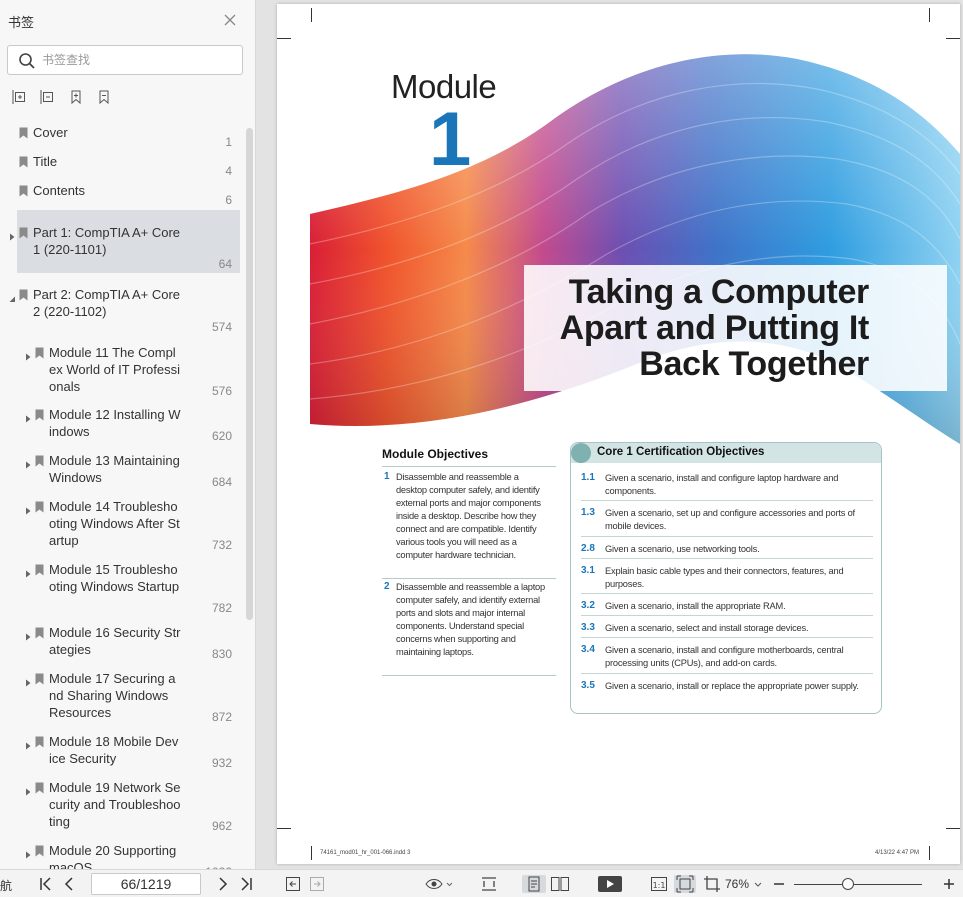 This screenshot has width=963, height=897. I want to click on fit-width-icon, so click(489, 884).